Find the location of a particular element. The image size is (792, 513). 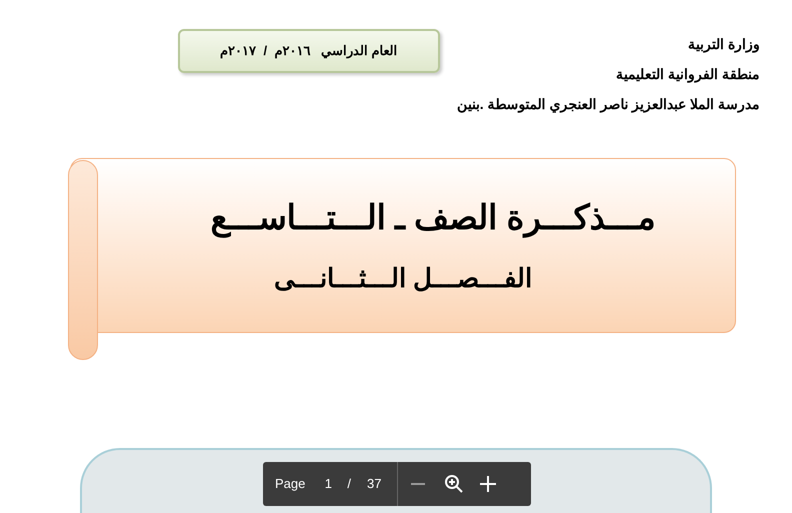

page-number-field: 1 is located at coordinates (328, 484).